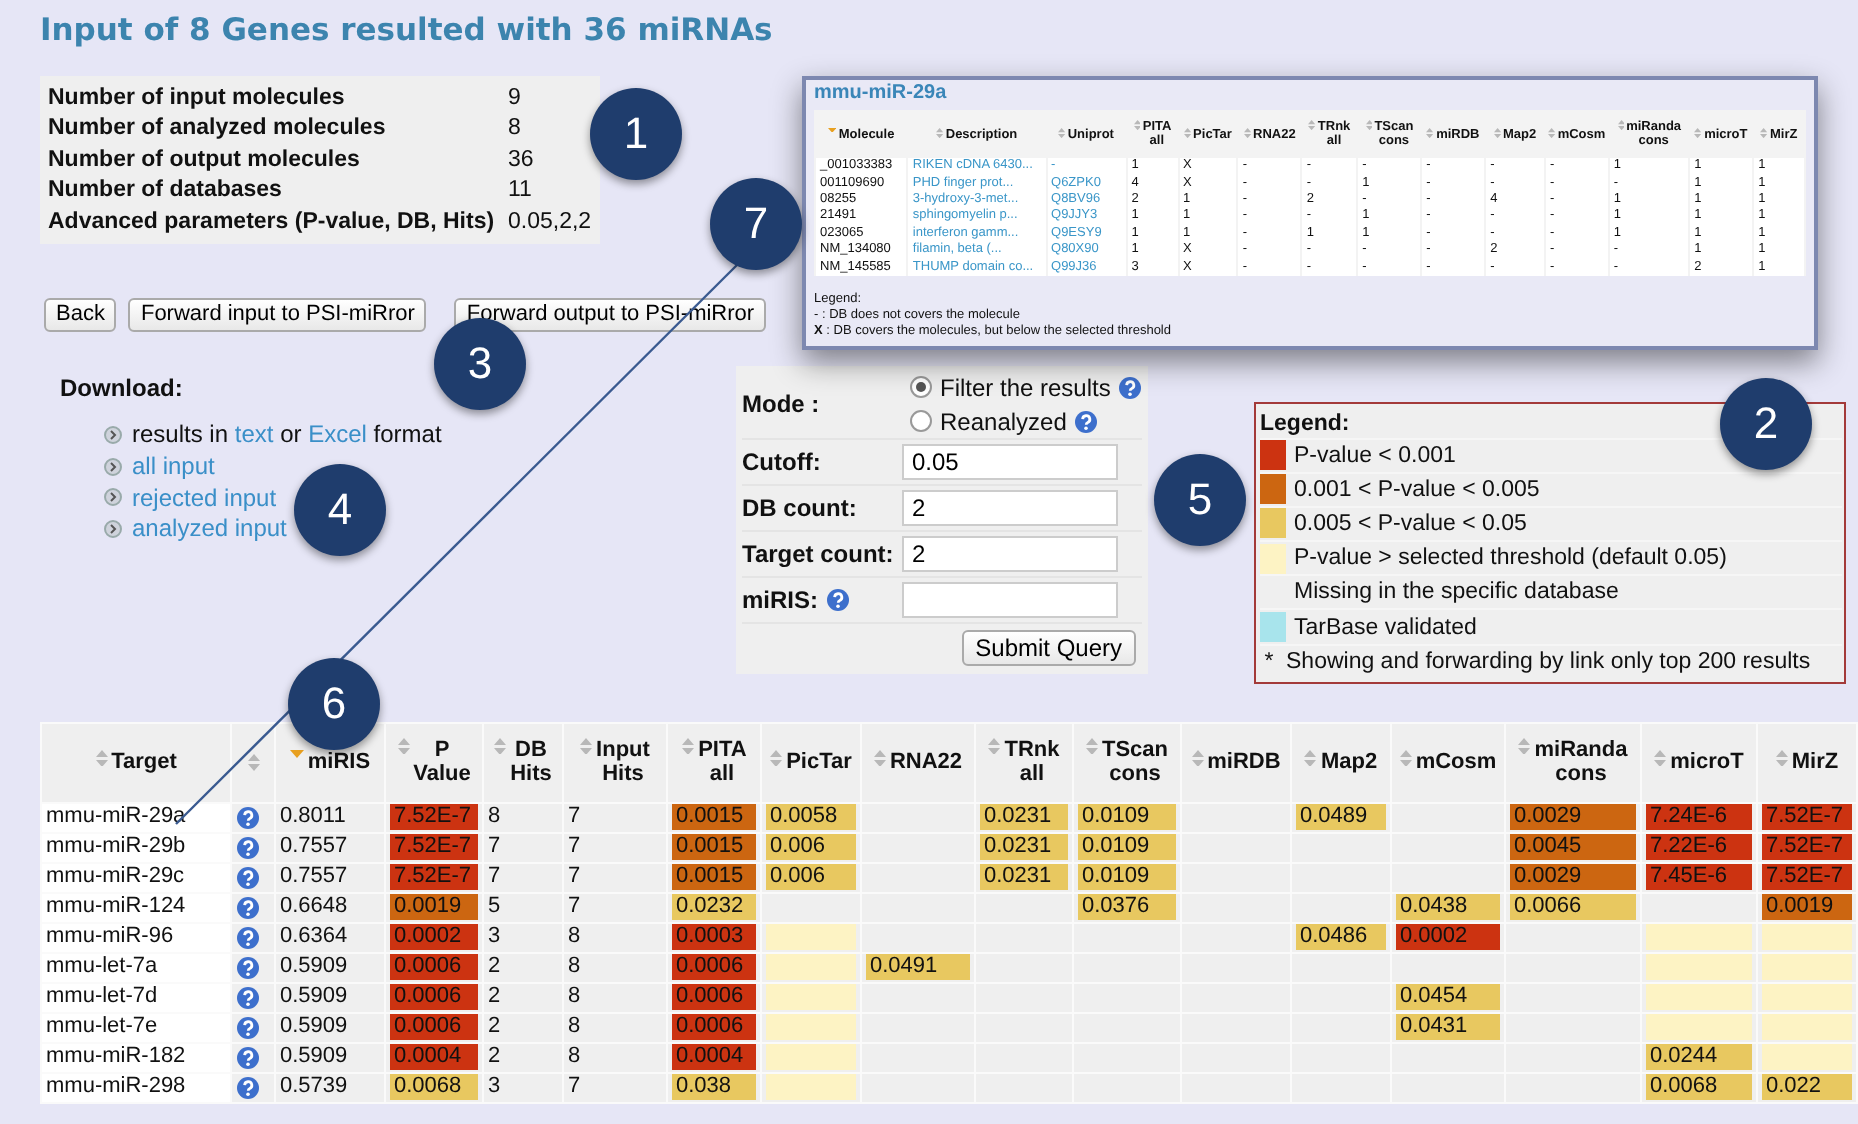  What do you see at coordinates (1573, 877) in the screenshot?
I see `score-cell: 0.0029` at bounding box center [1573, 877].